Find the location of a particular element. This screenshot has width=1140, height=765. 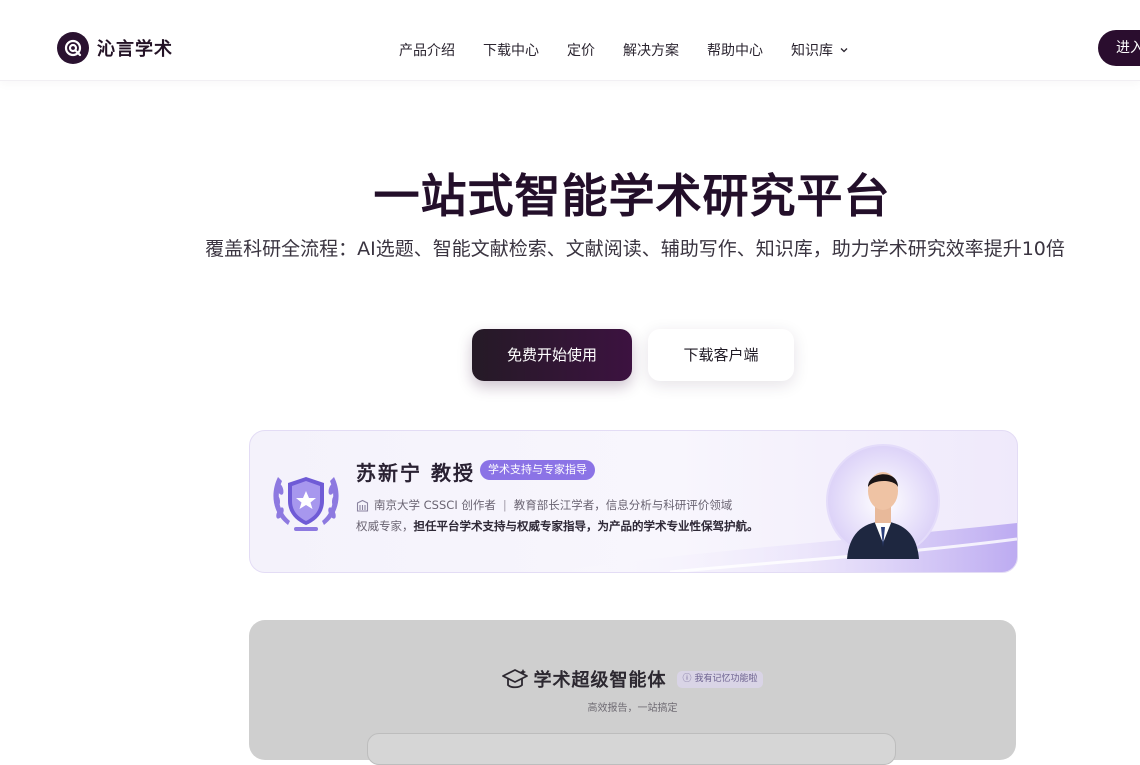

memory-feature-pill: ⓘ 我有记忆功能啦 is located at coordinates (720, 679).